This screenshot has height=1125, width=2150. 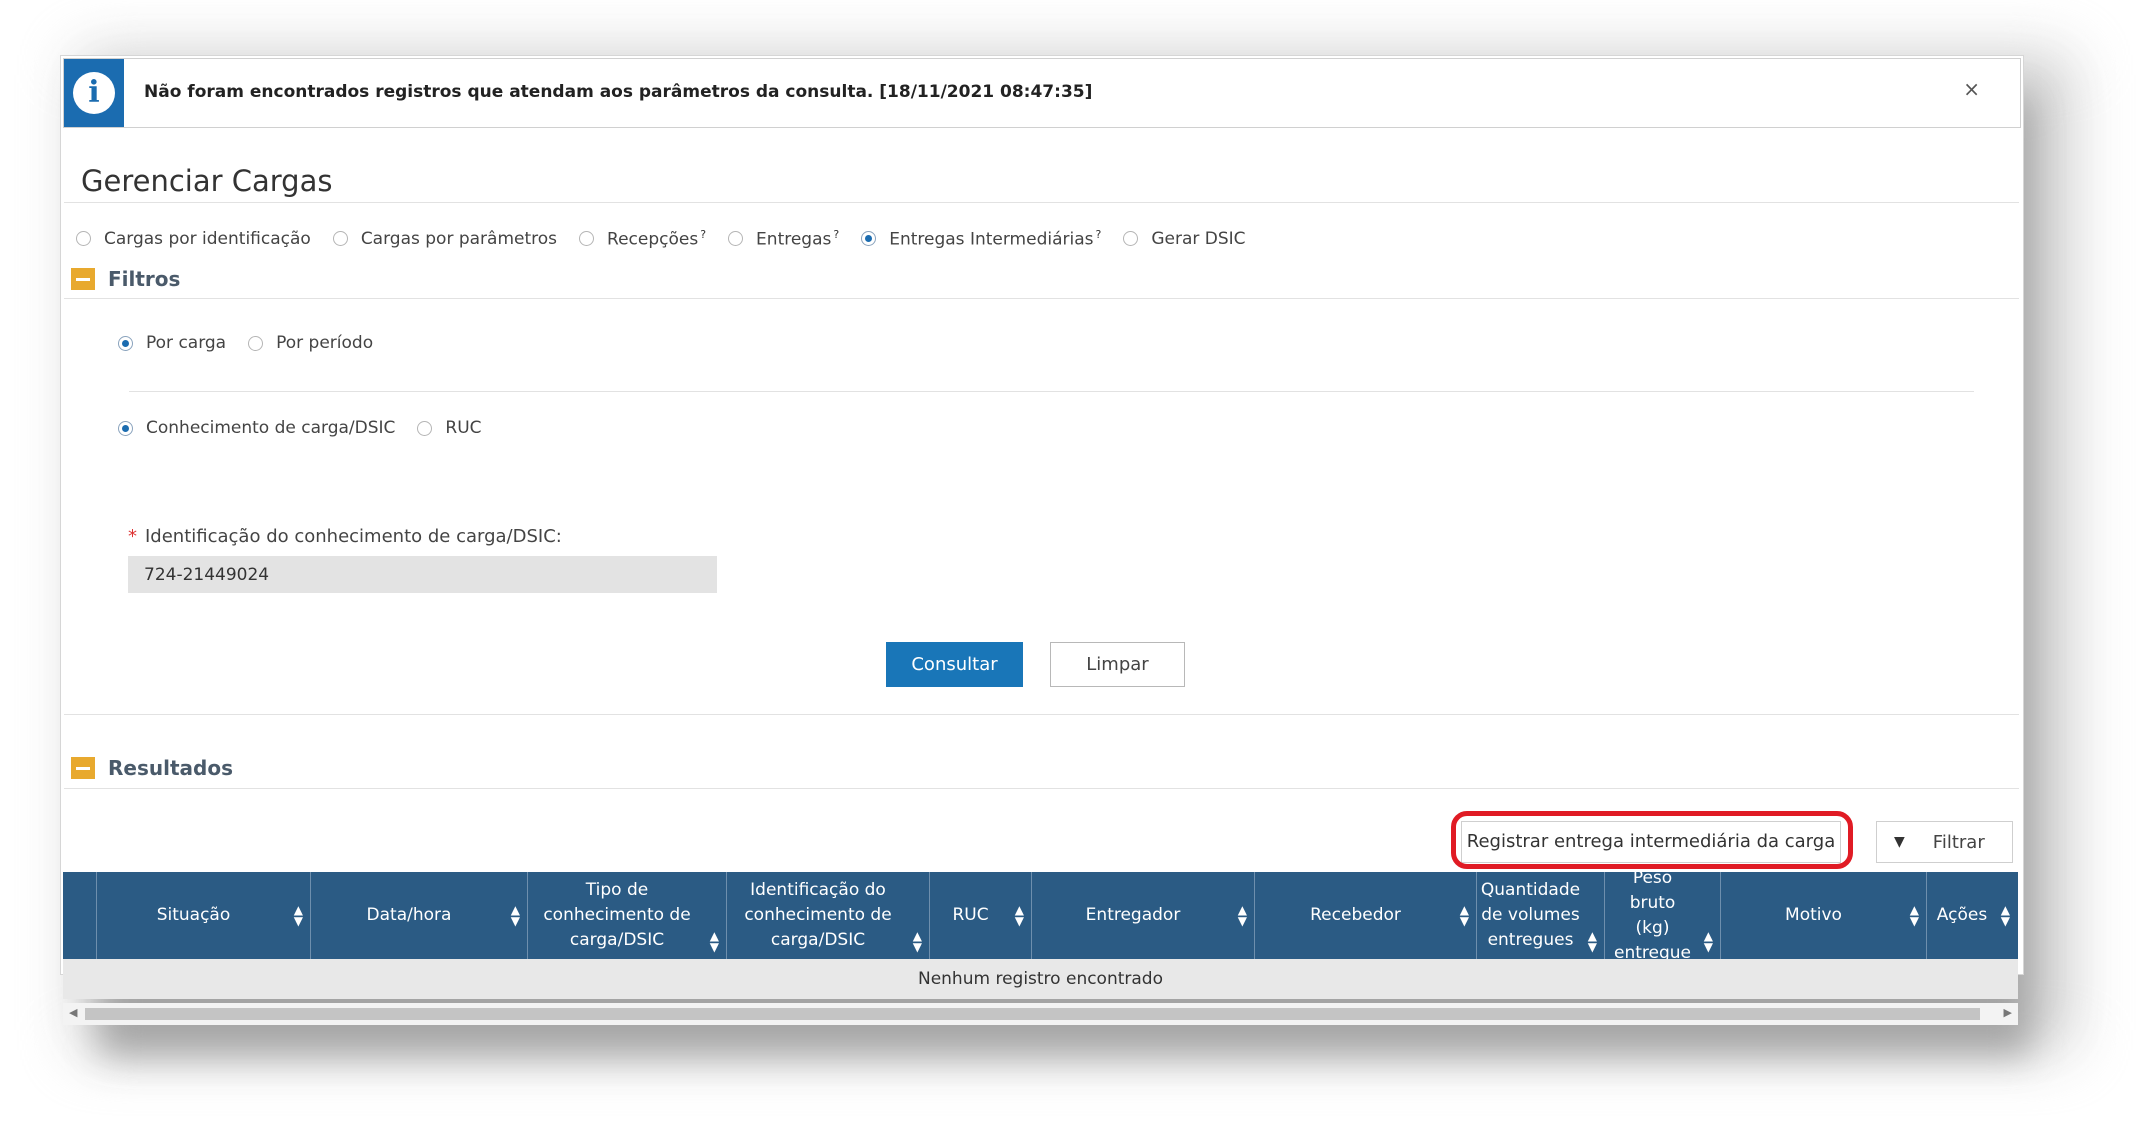 I want to click on column-header-datetime: Data/hora ▲ ▼, so click(x=419, y=915).